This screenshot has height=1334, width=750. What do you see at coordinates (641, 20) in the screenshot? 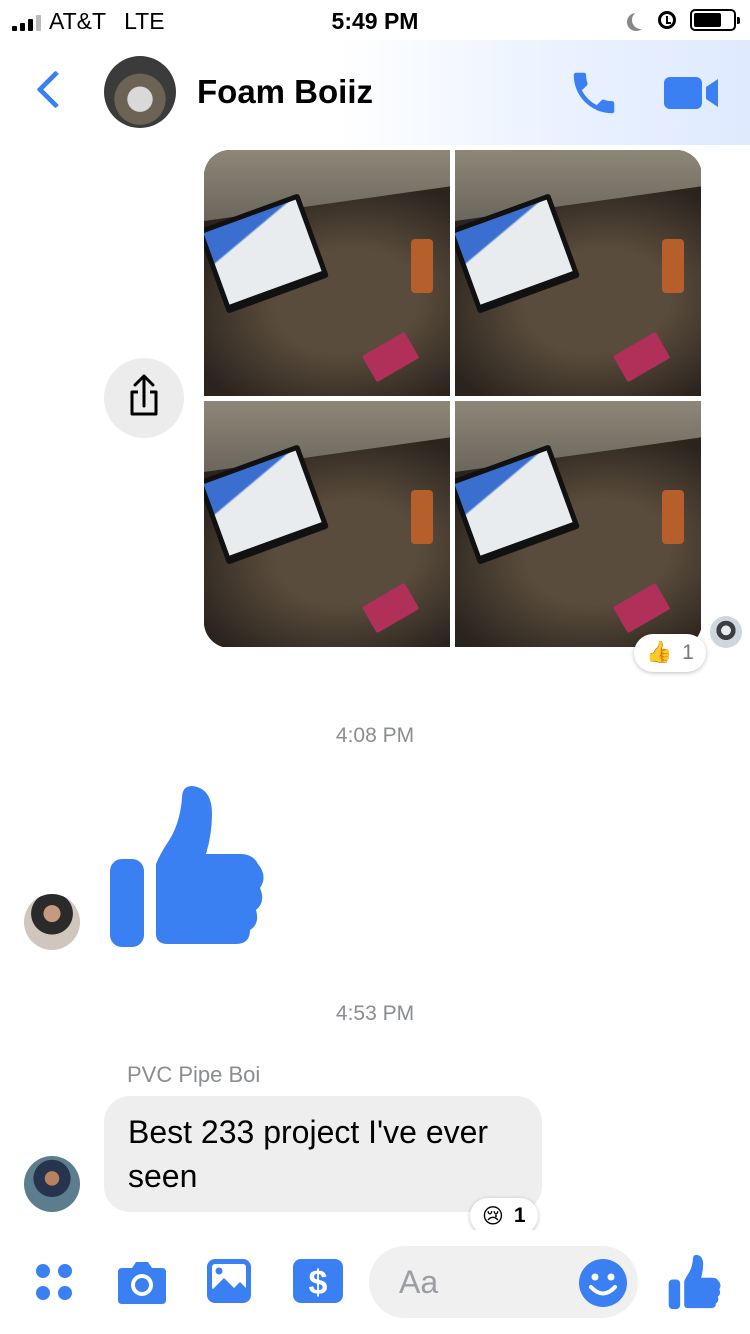
I see `do-not-disturb-icon` at bounding box center [641, 20].